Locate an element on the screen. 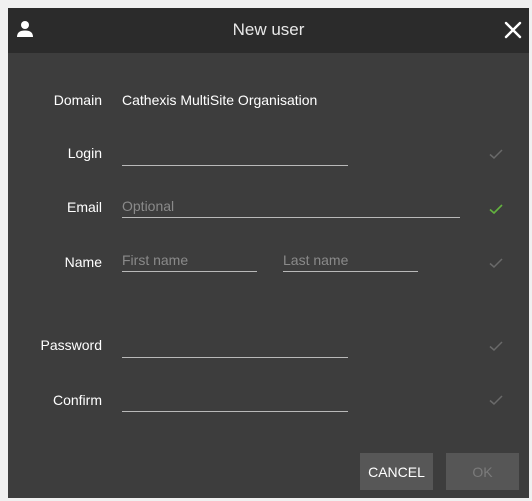  dialog-title: New user is located at coordinates (268, 29).